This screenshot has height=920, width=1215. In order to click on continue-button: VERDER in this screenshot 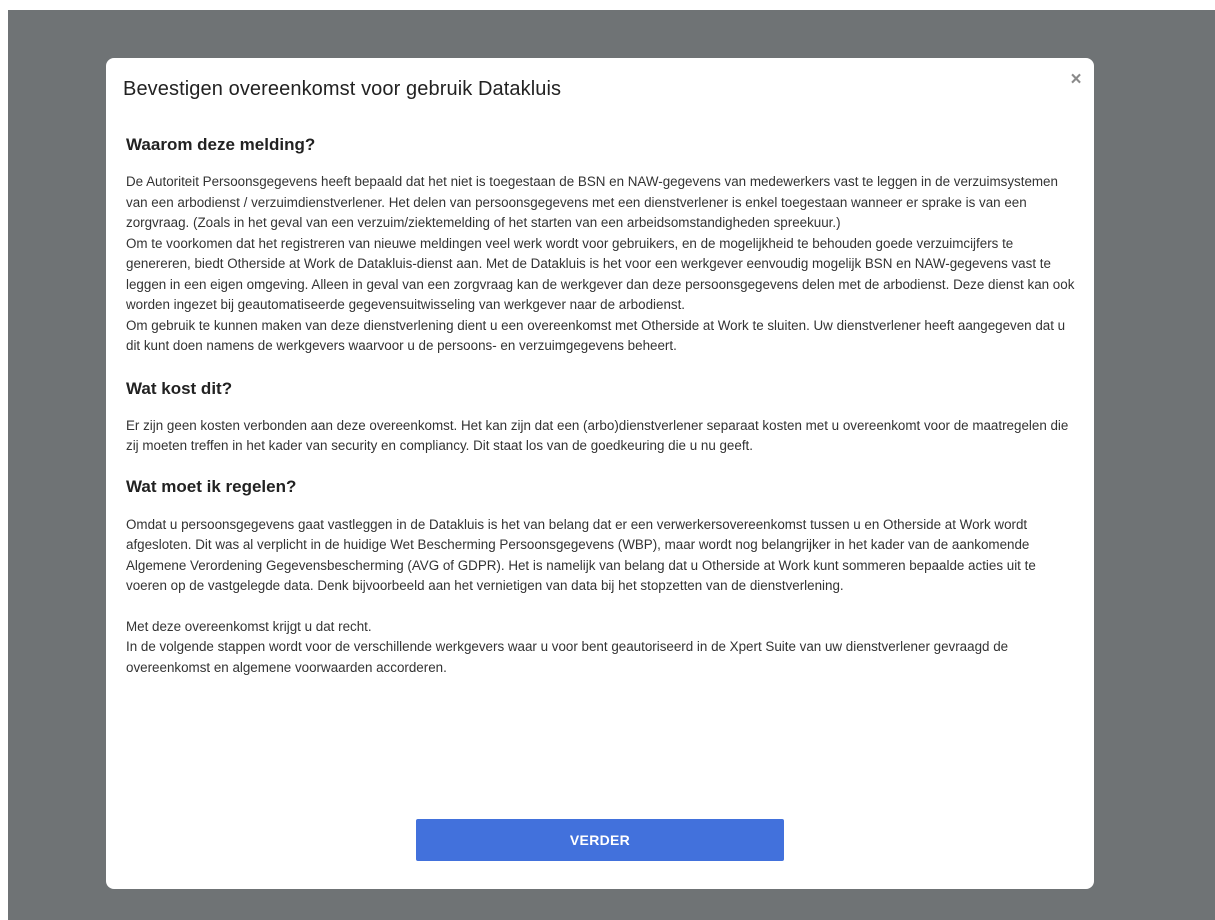, I will do `click(600, 840)`.